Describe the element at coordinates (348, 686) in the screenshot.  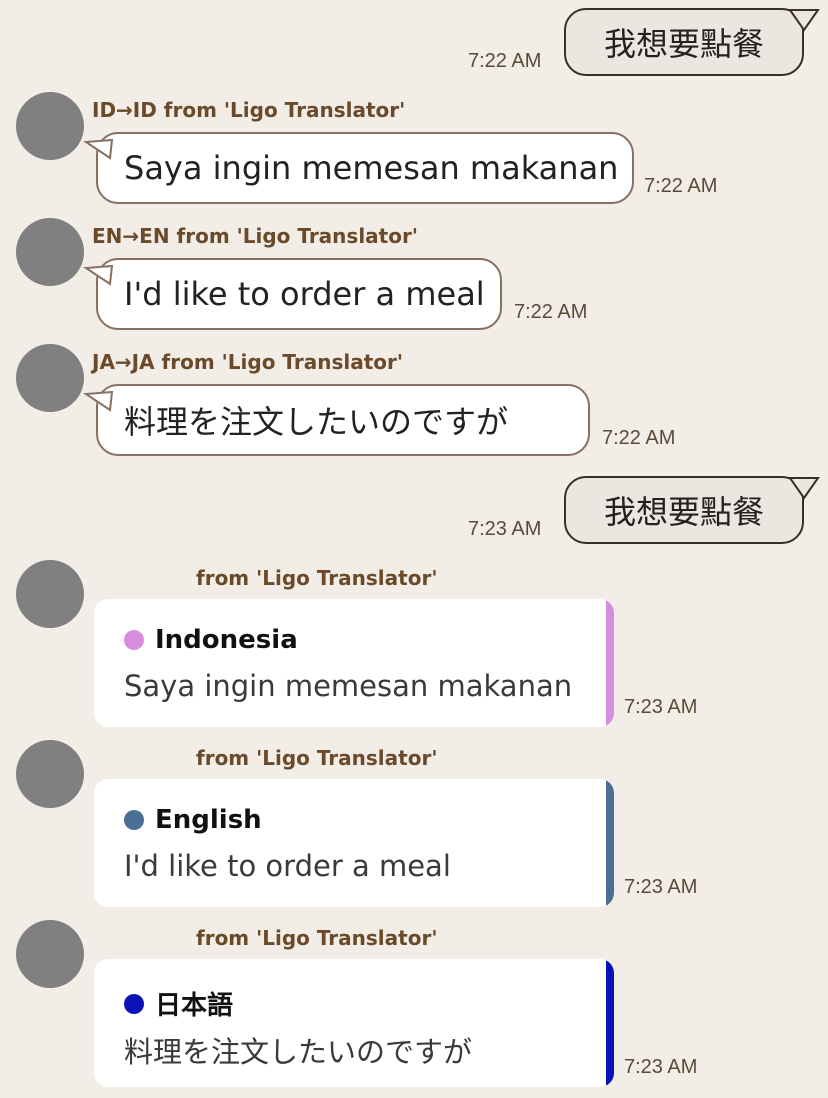
I see `translation-text: Saya ingin memesan makanan` at that location.